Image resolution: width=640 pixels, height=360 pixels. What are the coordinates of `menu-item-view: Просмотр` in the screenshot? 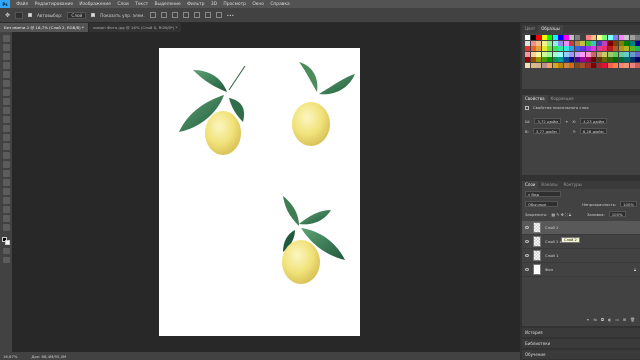 It's located at (234, 4).